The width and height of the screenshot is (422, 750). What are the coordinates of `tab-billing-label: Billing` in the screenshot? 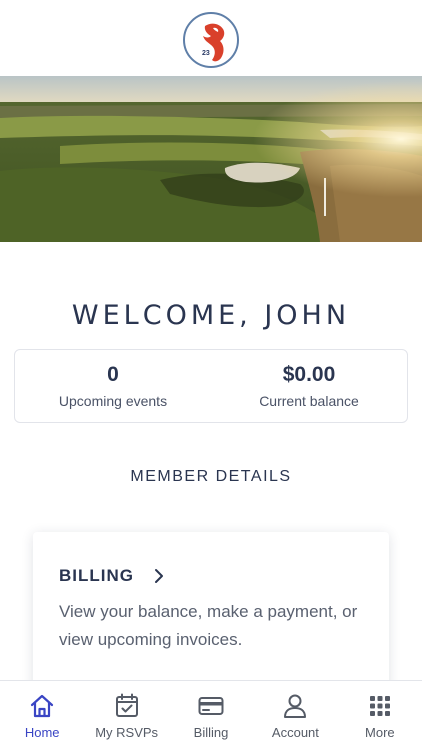 It's located at (211, 732).